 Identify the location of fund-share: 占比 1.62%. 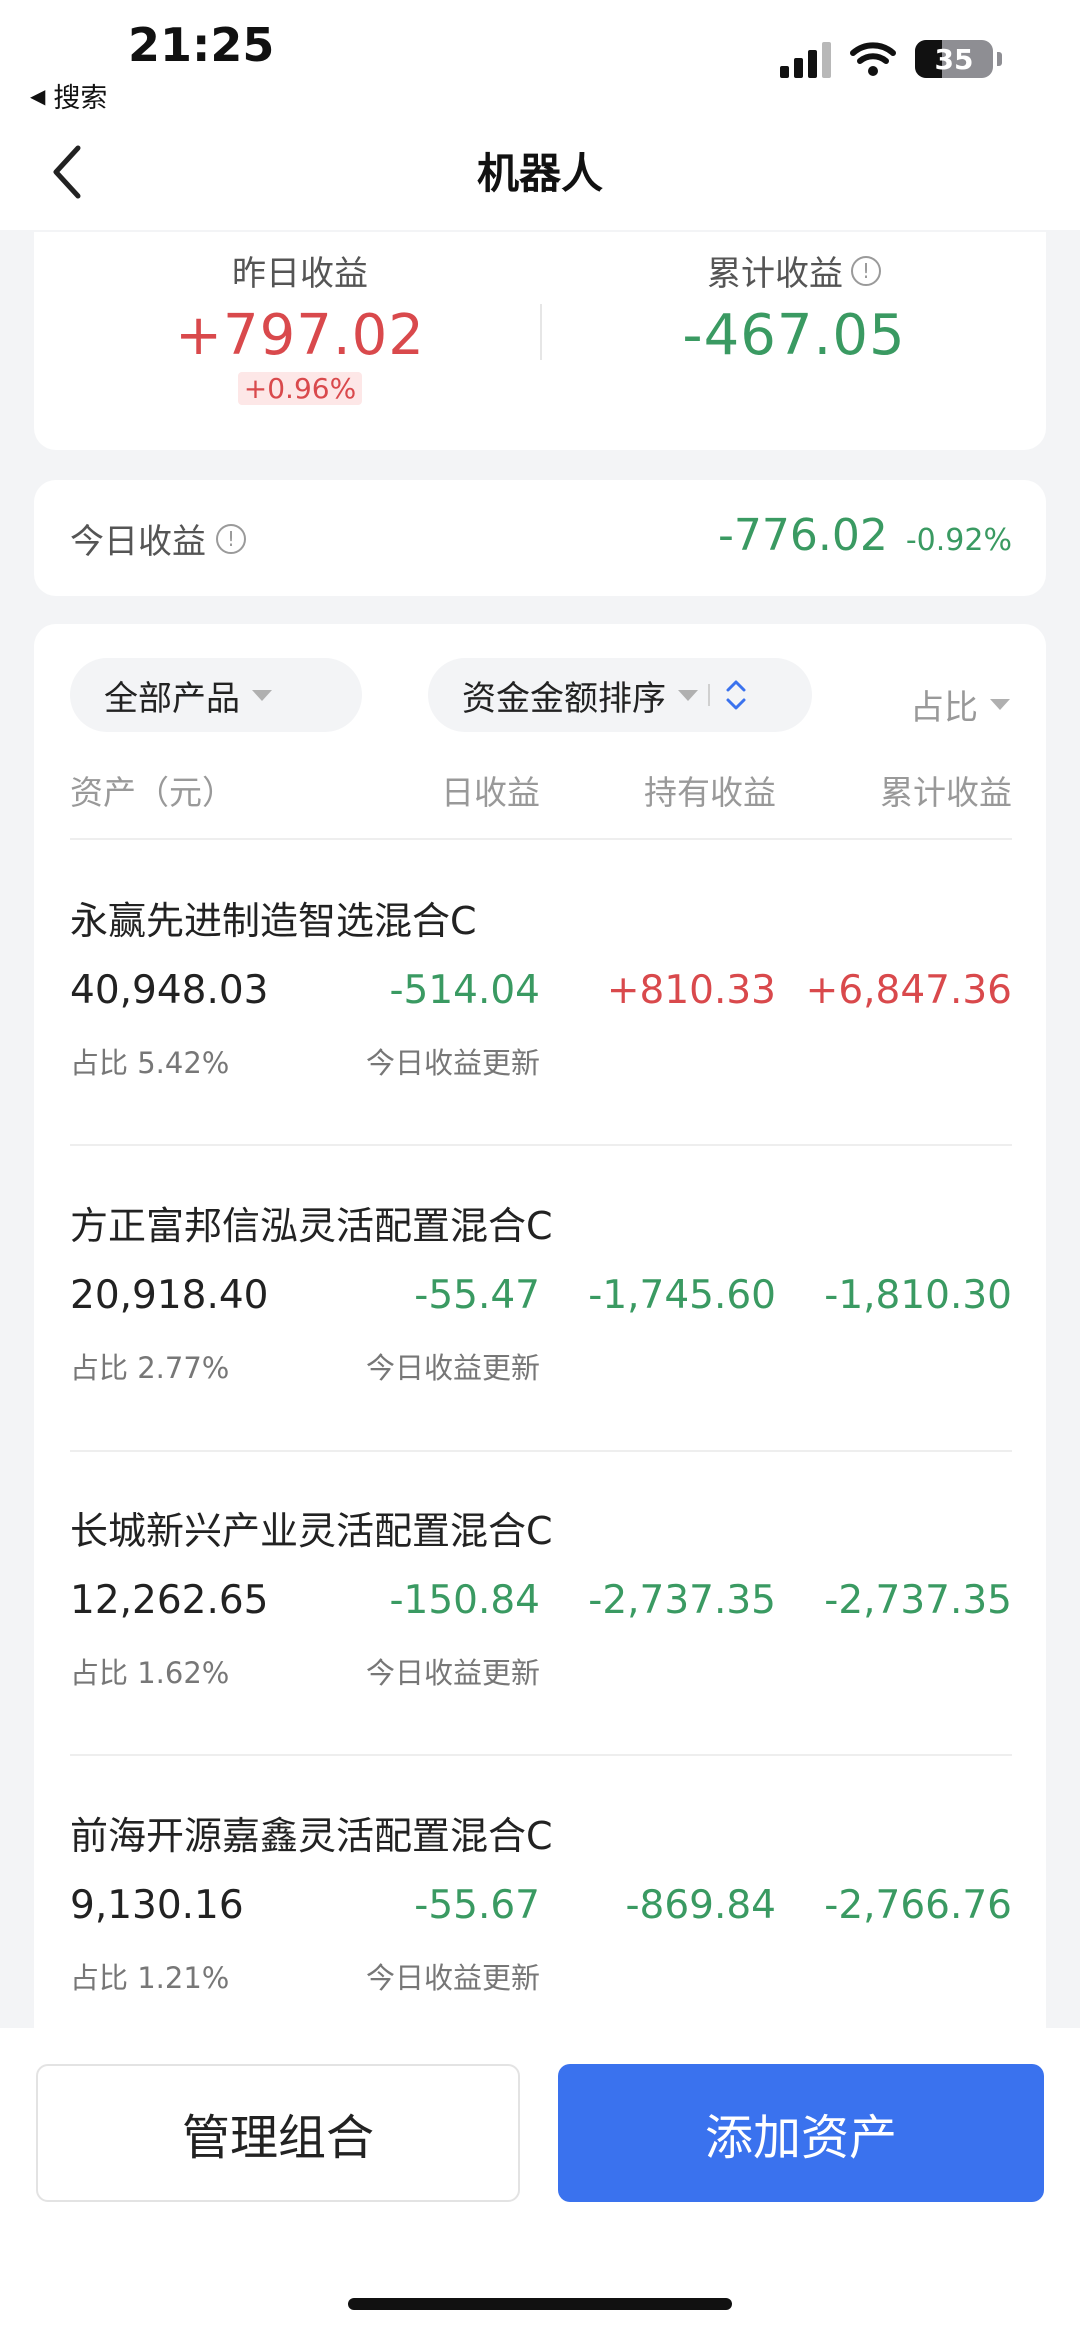
(150, 1673).